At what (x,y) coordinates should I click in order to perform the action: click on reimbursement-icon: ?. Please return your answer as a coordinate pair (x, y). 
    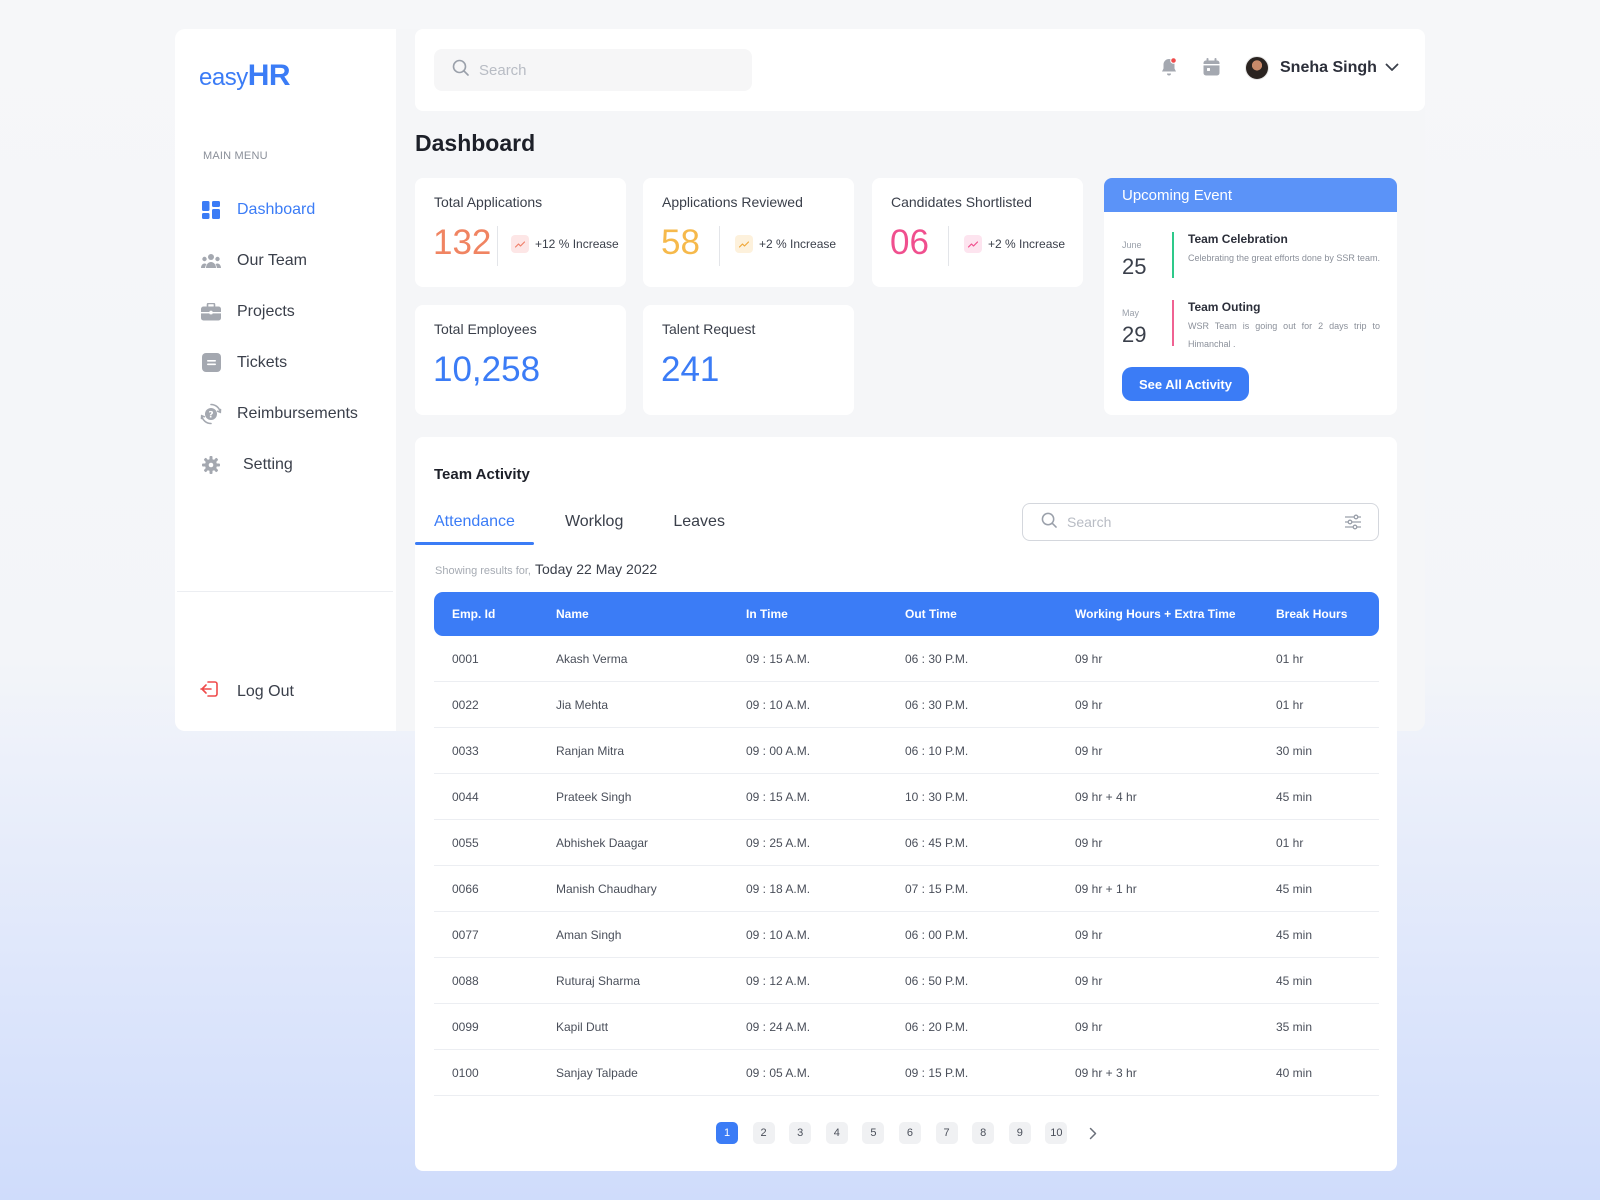
    Looking at the image, I should click on (211, 414).